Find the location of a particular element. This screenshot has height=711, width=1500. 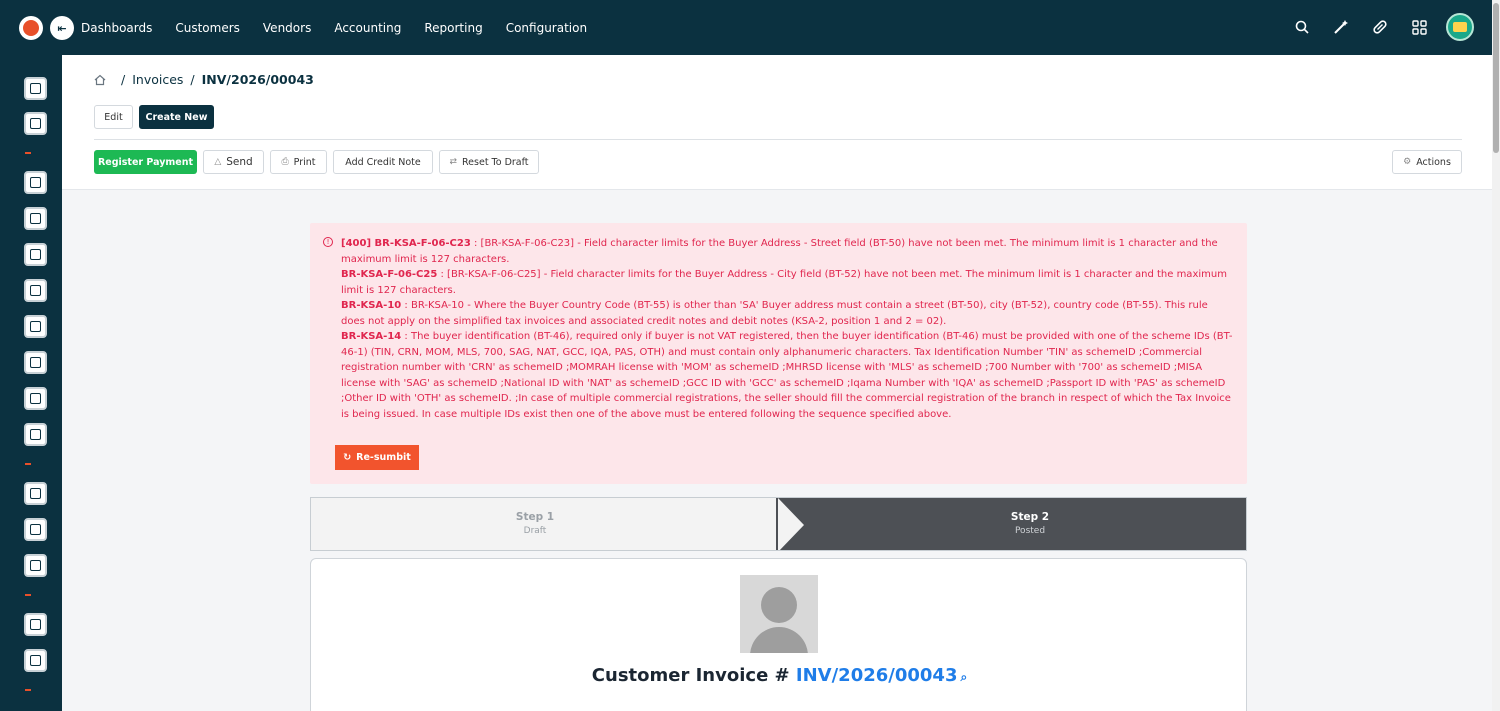

add-credit-note-button: Add Credit Note is located at coordinates (383, 162).